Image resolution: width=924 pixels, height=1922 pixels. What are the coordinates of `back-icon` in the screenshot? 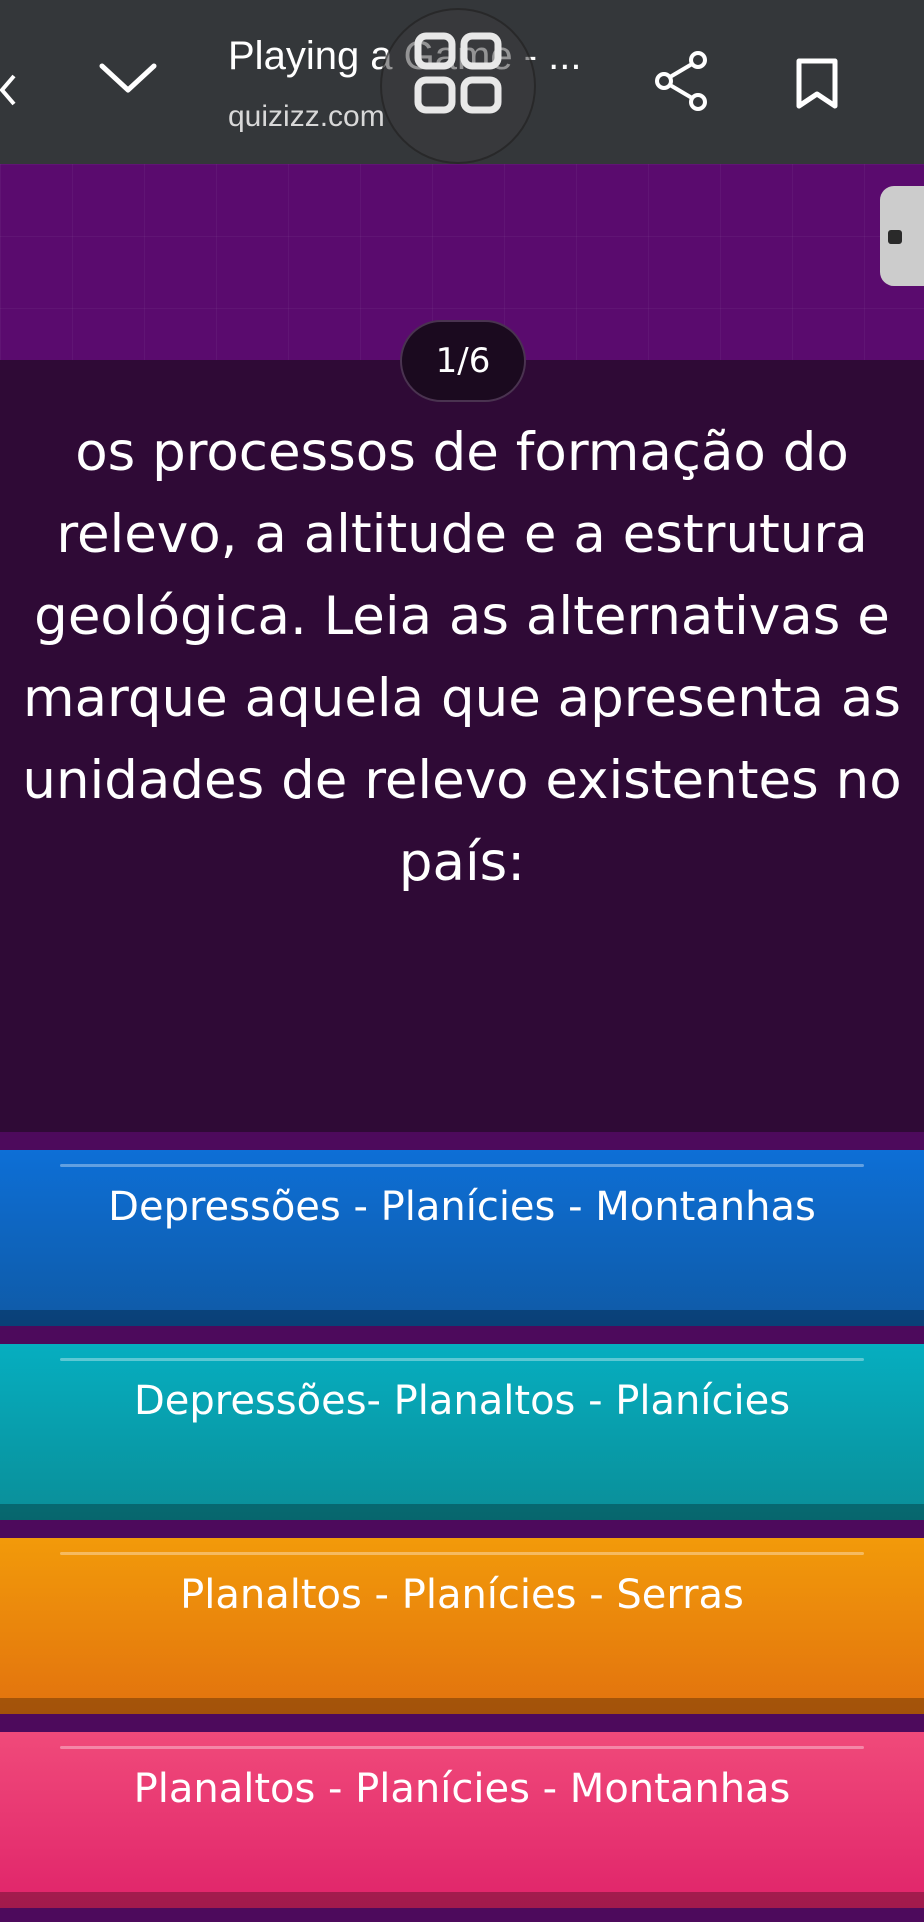 It's located at (10, 92).